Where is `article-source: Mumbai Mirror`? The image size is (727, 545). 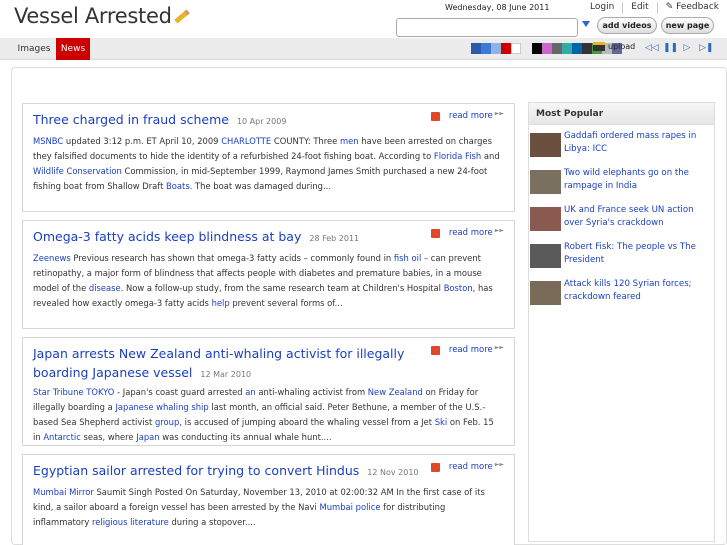
article-source: Mumbai Mirror is located at coordinates (63, 492).